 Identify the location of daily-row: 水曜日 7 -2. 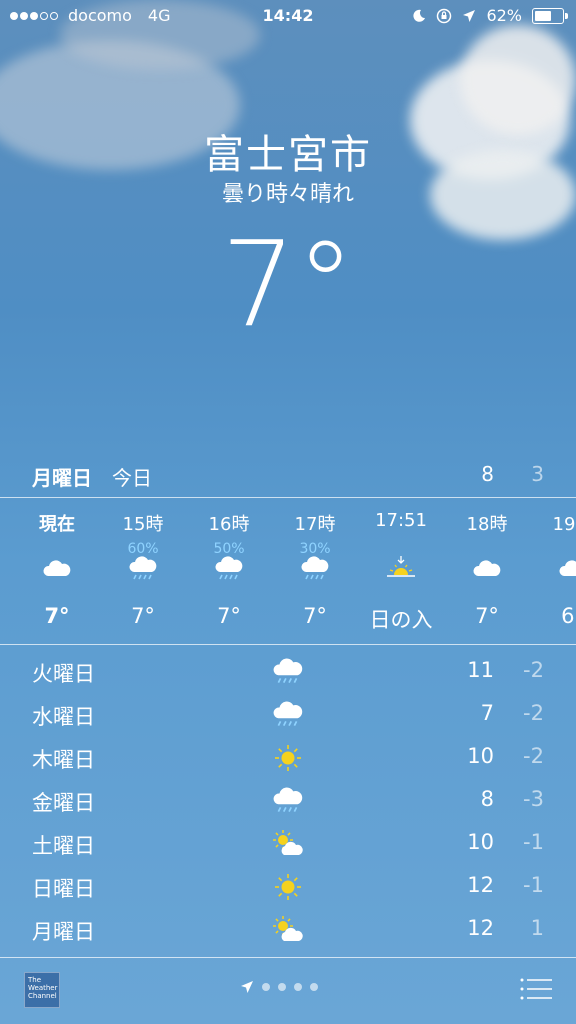
(288, 714).